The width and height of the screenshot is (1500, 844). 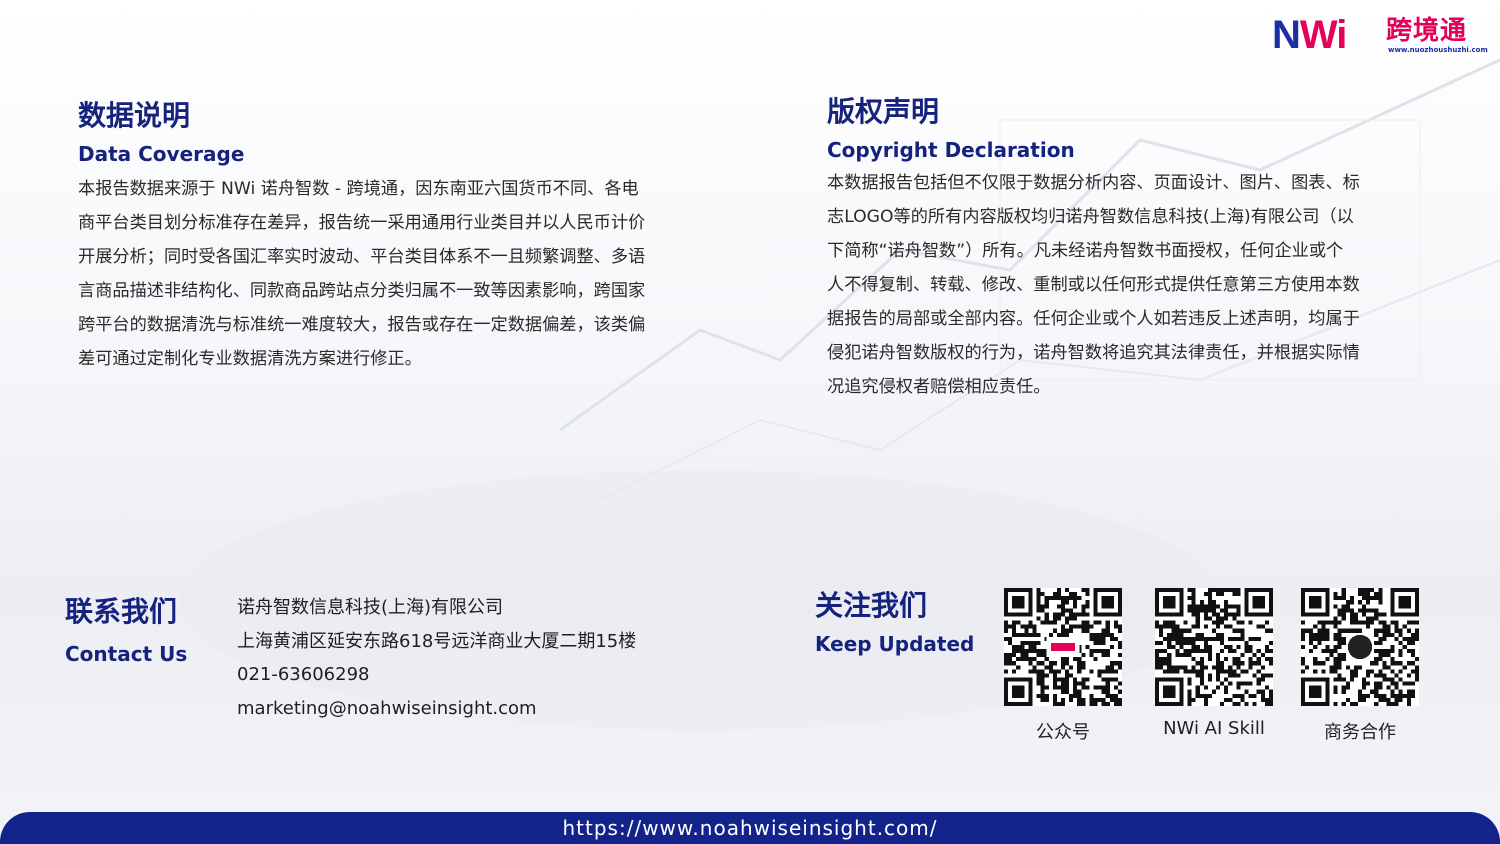 What do you see at coordinates (871, 605) in the screenshot?
I see `follow-title-cn: 关注我们` at bounding box center [871, 605].